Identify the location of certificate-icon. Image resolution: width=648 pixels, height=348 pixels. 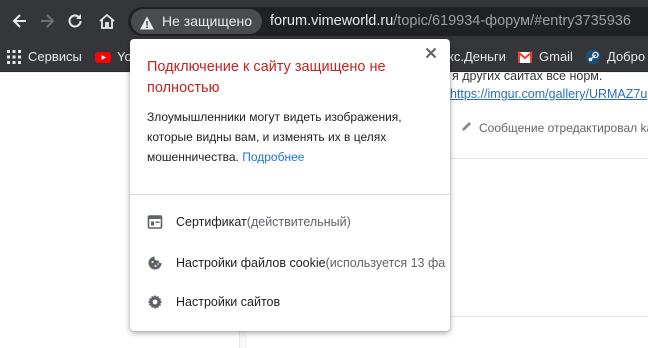
(155, 222).